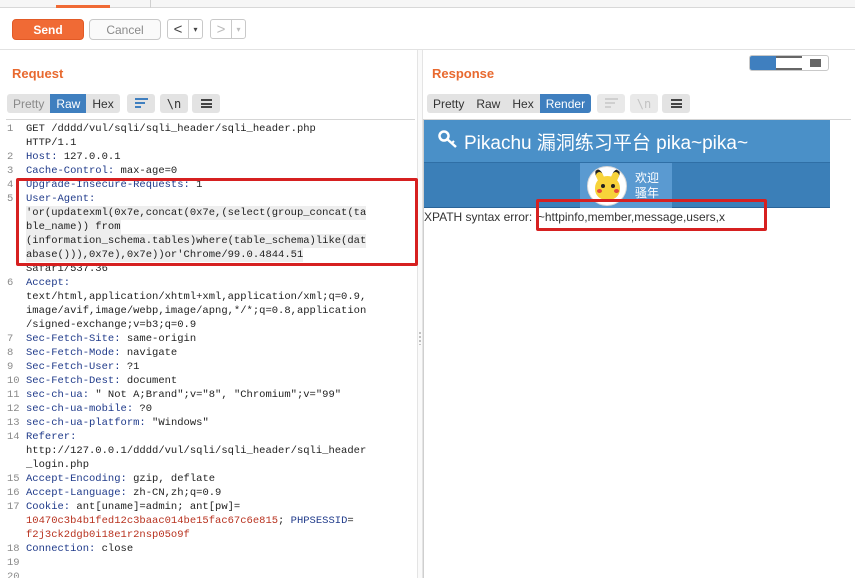  What do you see at coordinates (73, 353) in the screenshot?
I see `header-name: Sec-Fetch-Mode:` at bounding box center [73, 353].